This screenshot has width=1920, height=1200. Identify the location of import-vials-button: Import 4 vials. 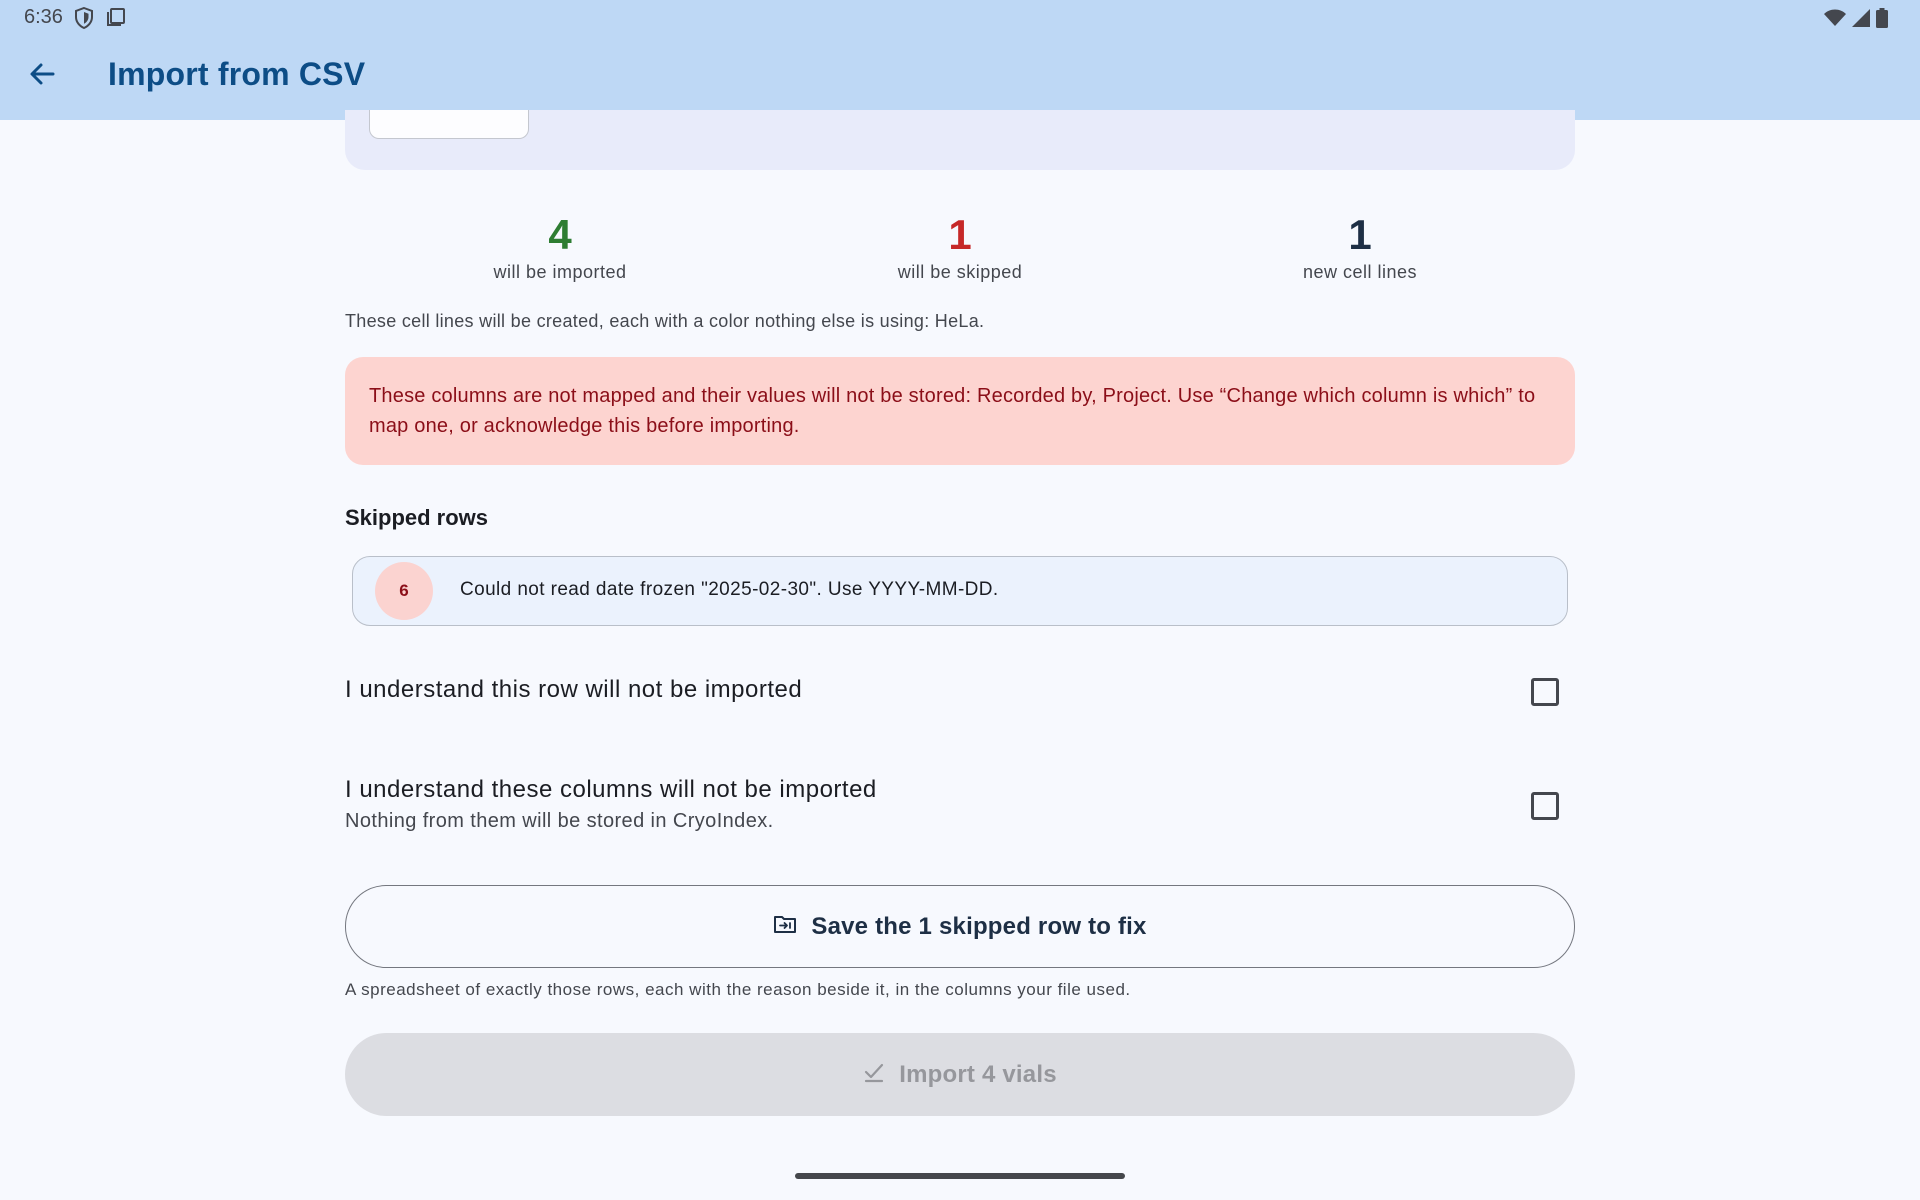
(960, 1074).